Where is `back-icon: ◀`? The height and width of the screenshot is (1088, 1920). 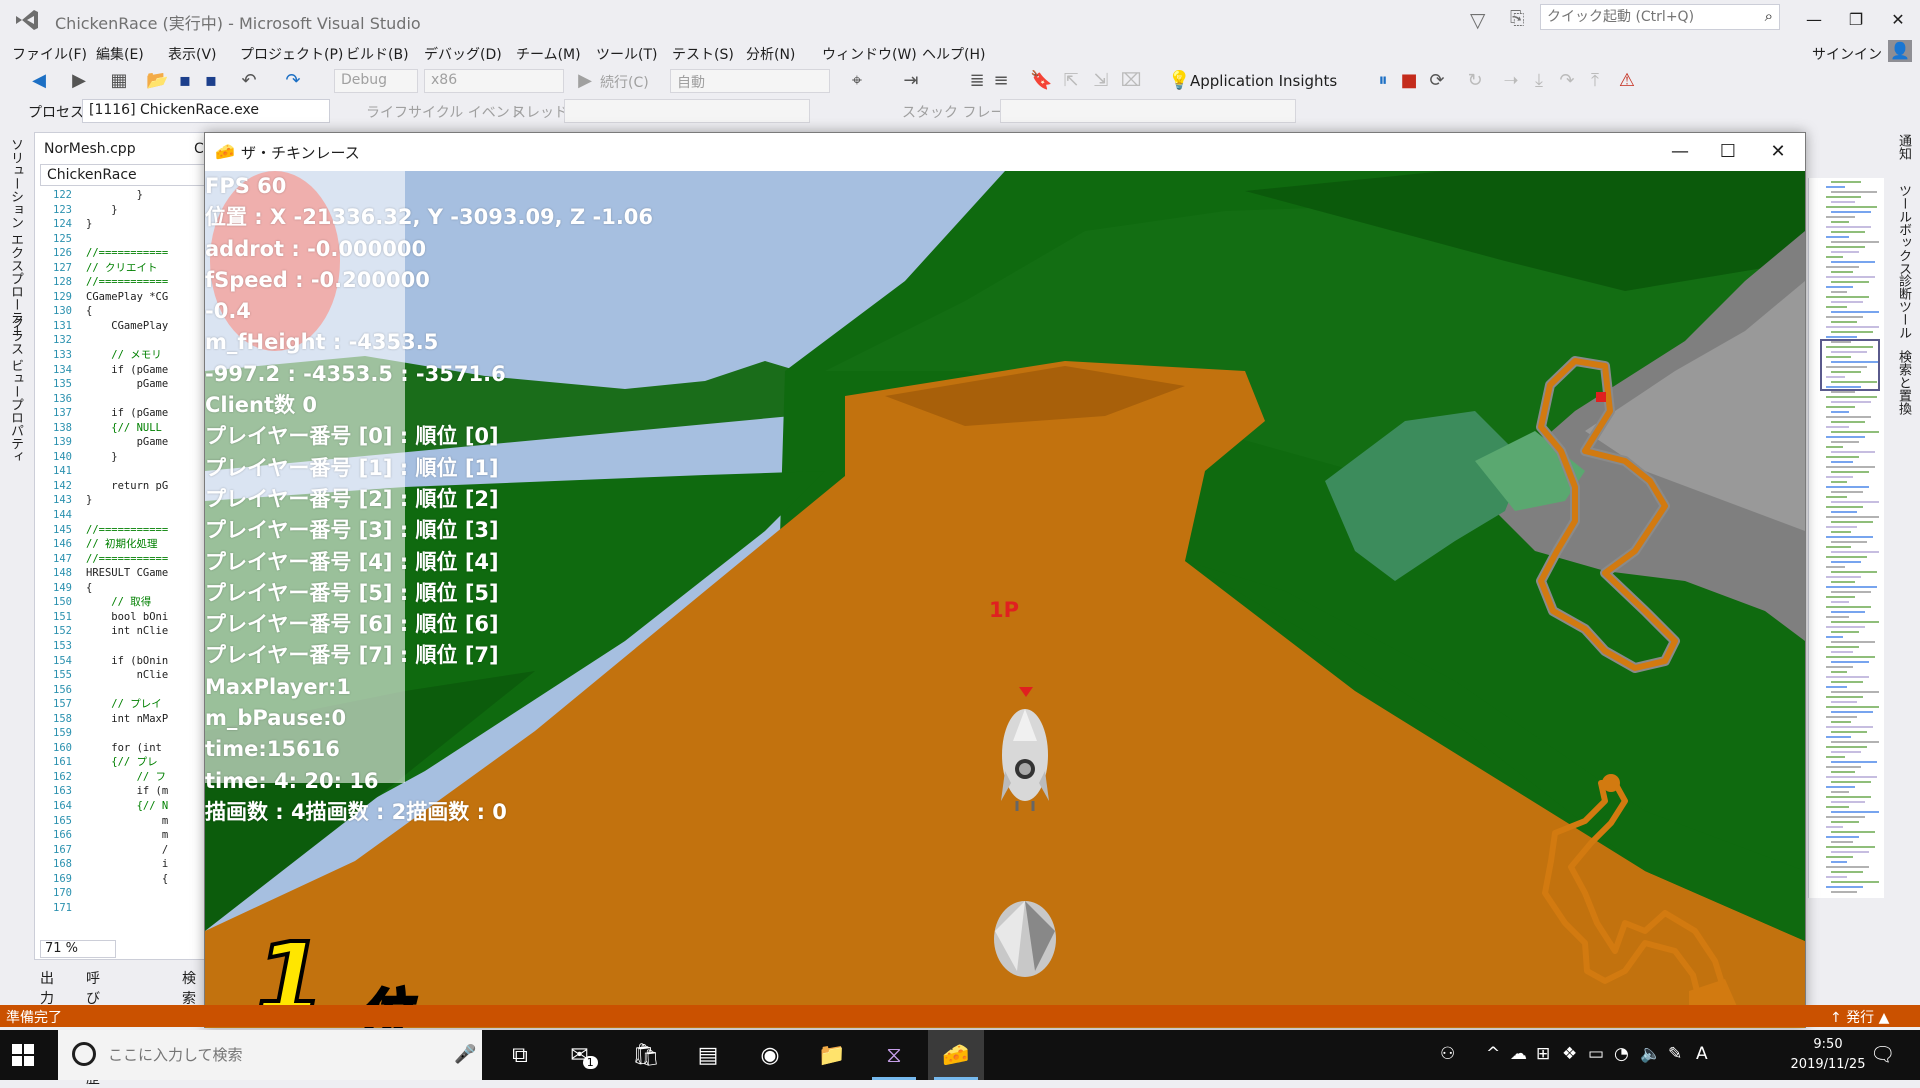 back-icon: ◀ is located at coordinates (39, 80).